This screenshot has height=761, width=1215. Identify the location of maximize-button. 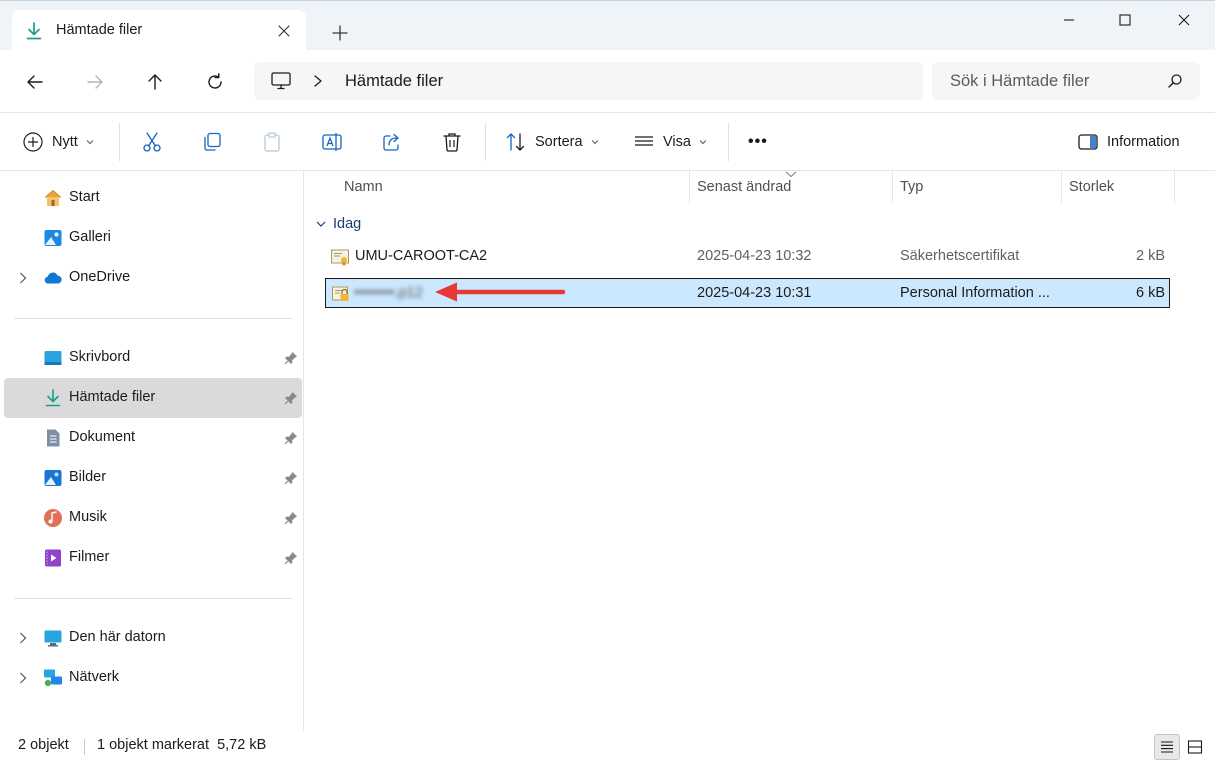
(1125, 20).